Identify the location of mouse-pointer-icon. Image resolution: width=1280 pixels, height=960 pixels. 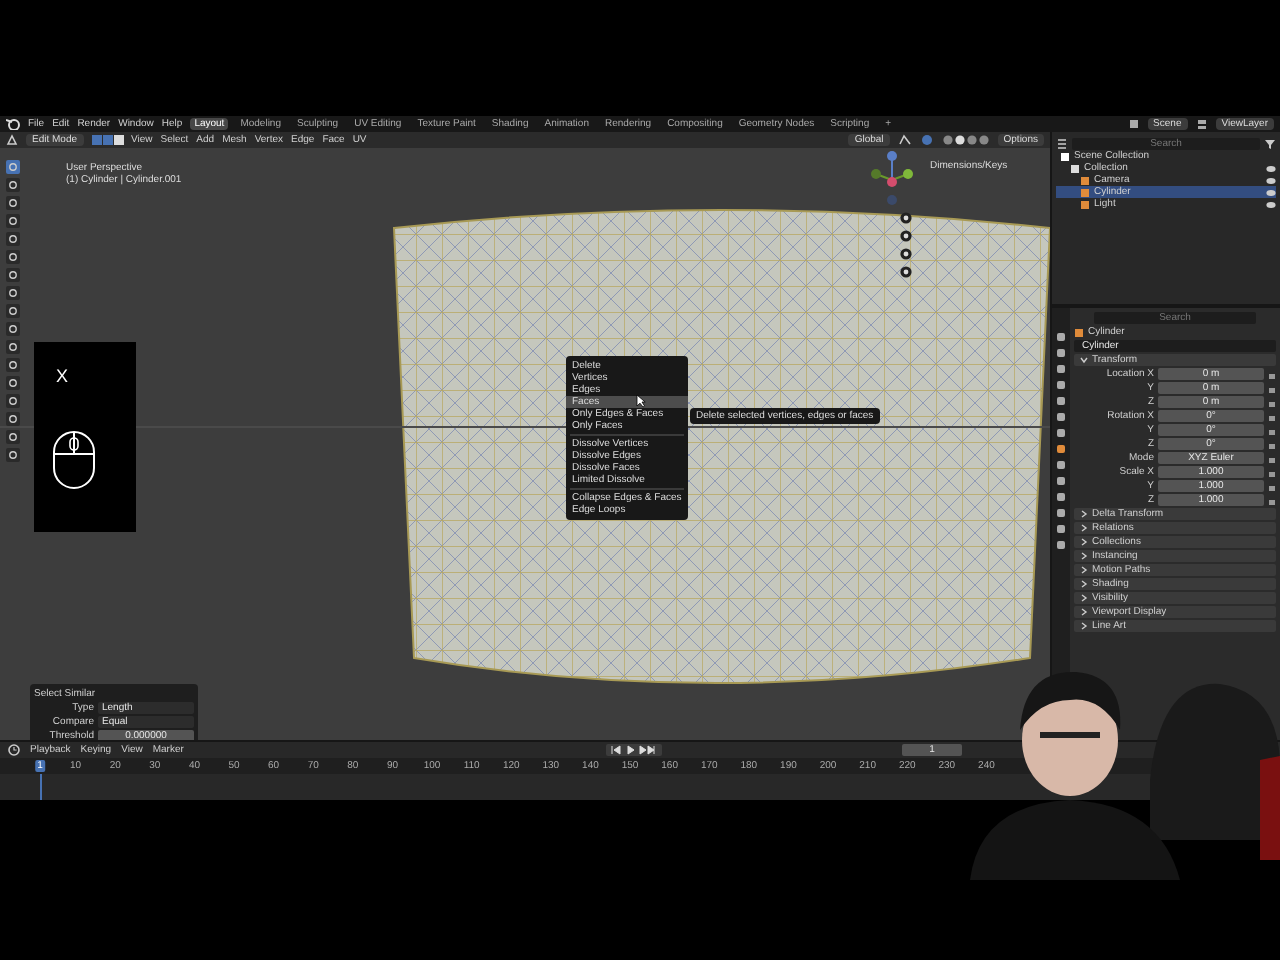
(641, 401).